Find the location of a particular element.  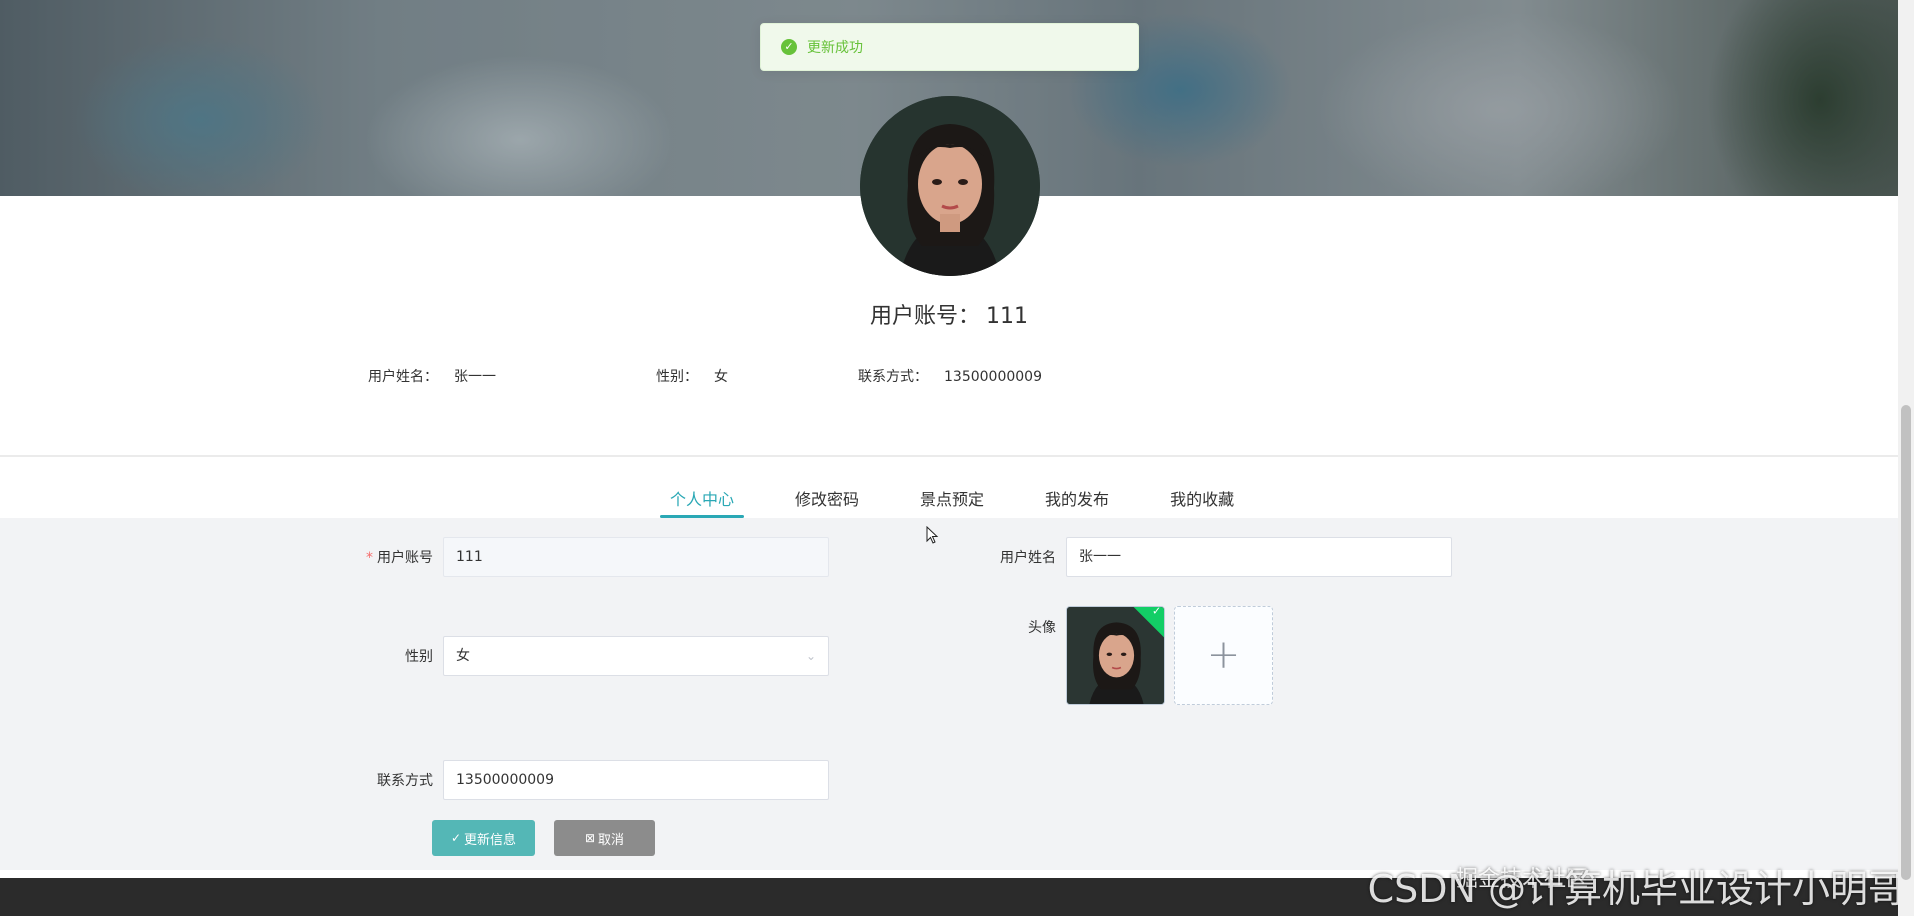

gender-field-label: 性别 is located at coordinates (419, 657).